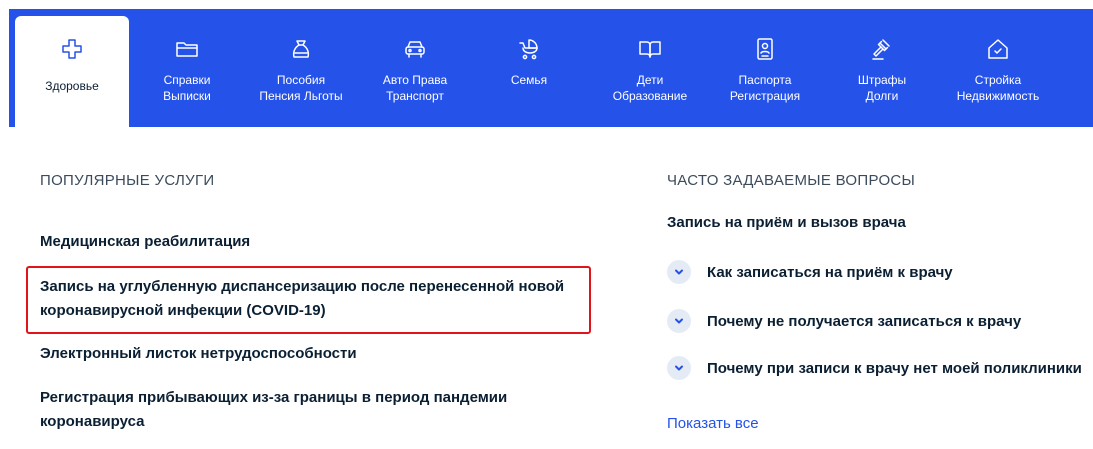  I want to click on tab-label: Штрафы Долги, so click(882, 88).